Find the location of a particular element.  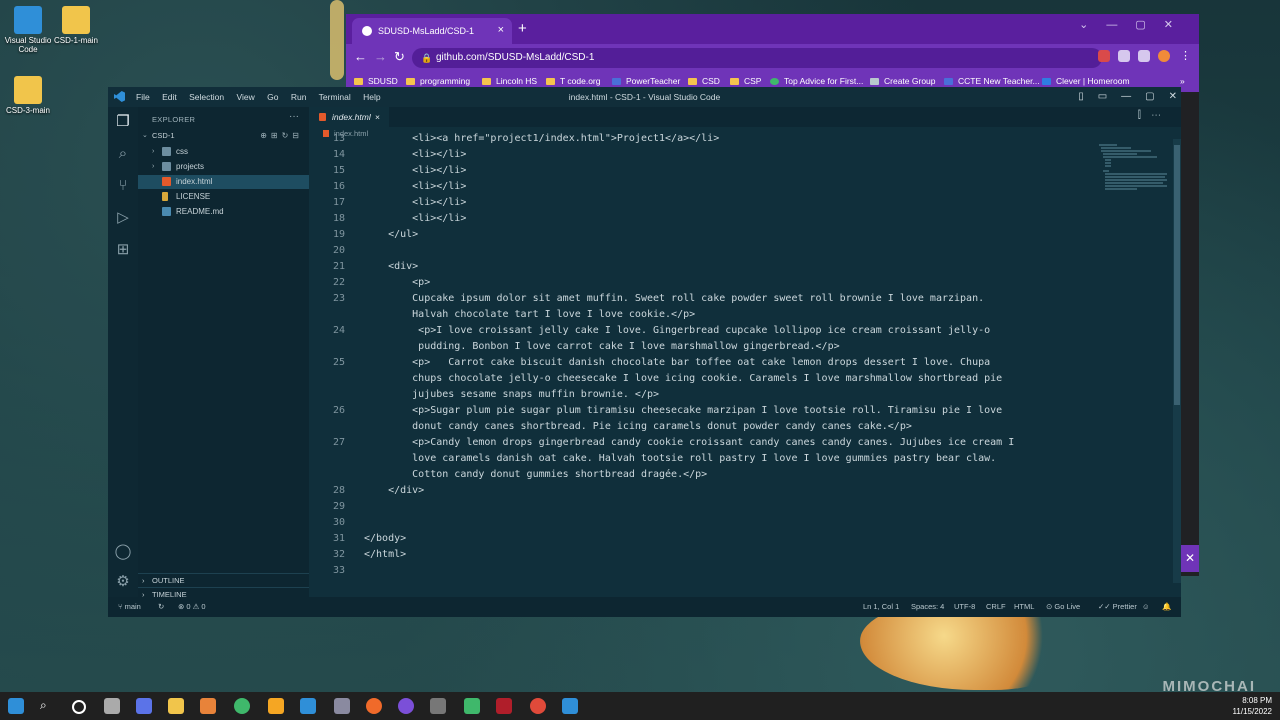

run-debug-icon: ▷ is located at coordinates (123, 218).